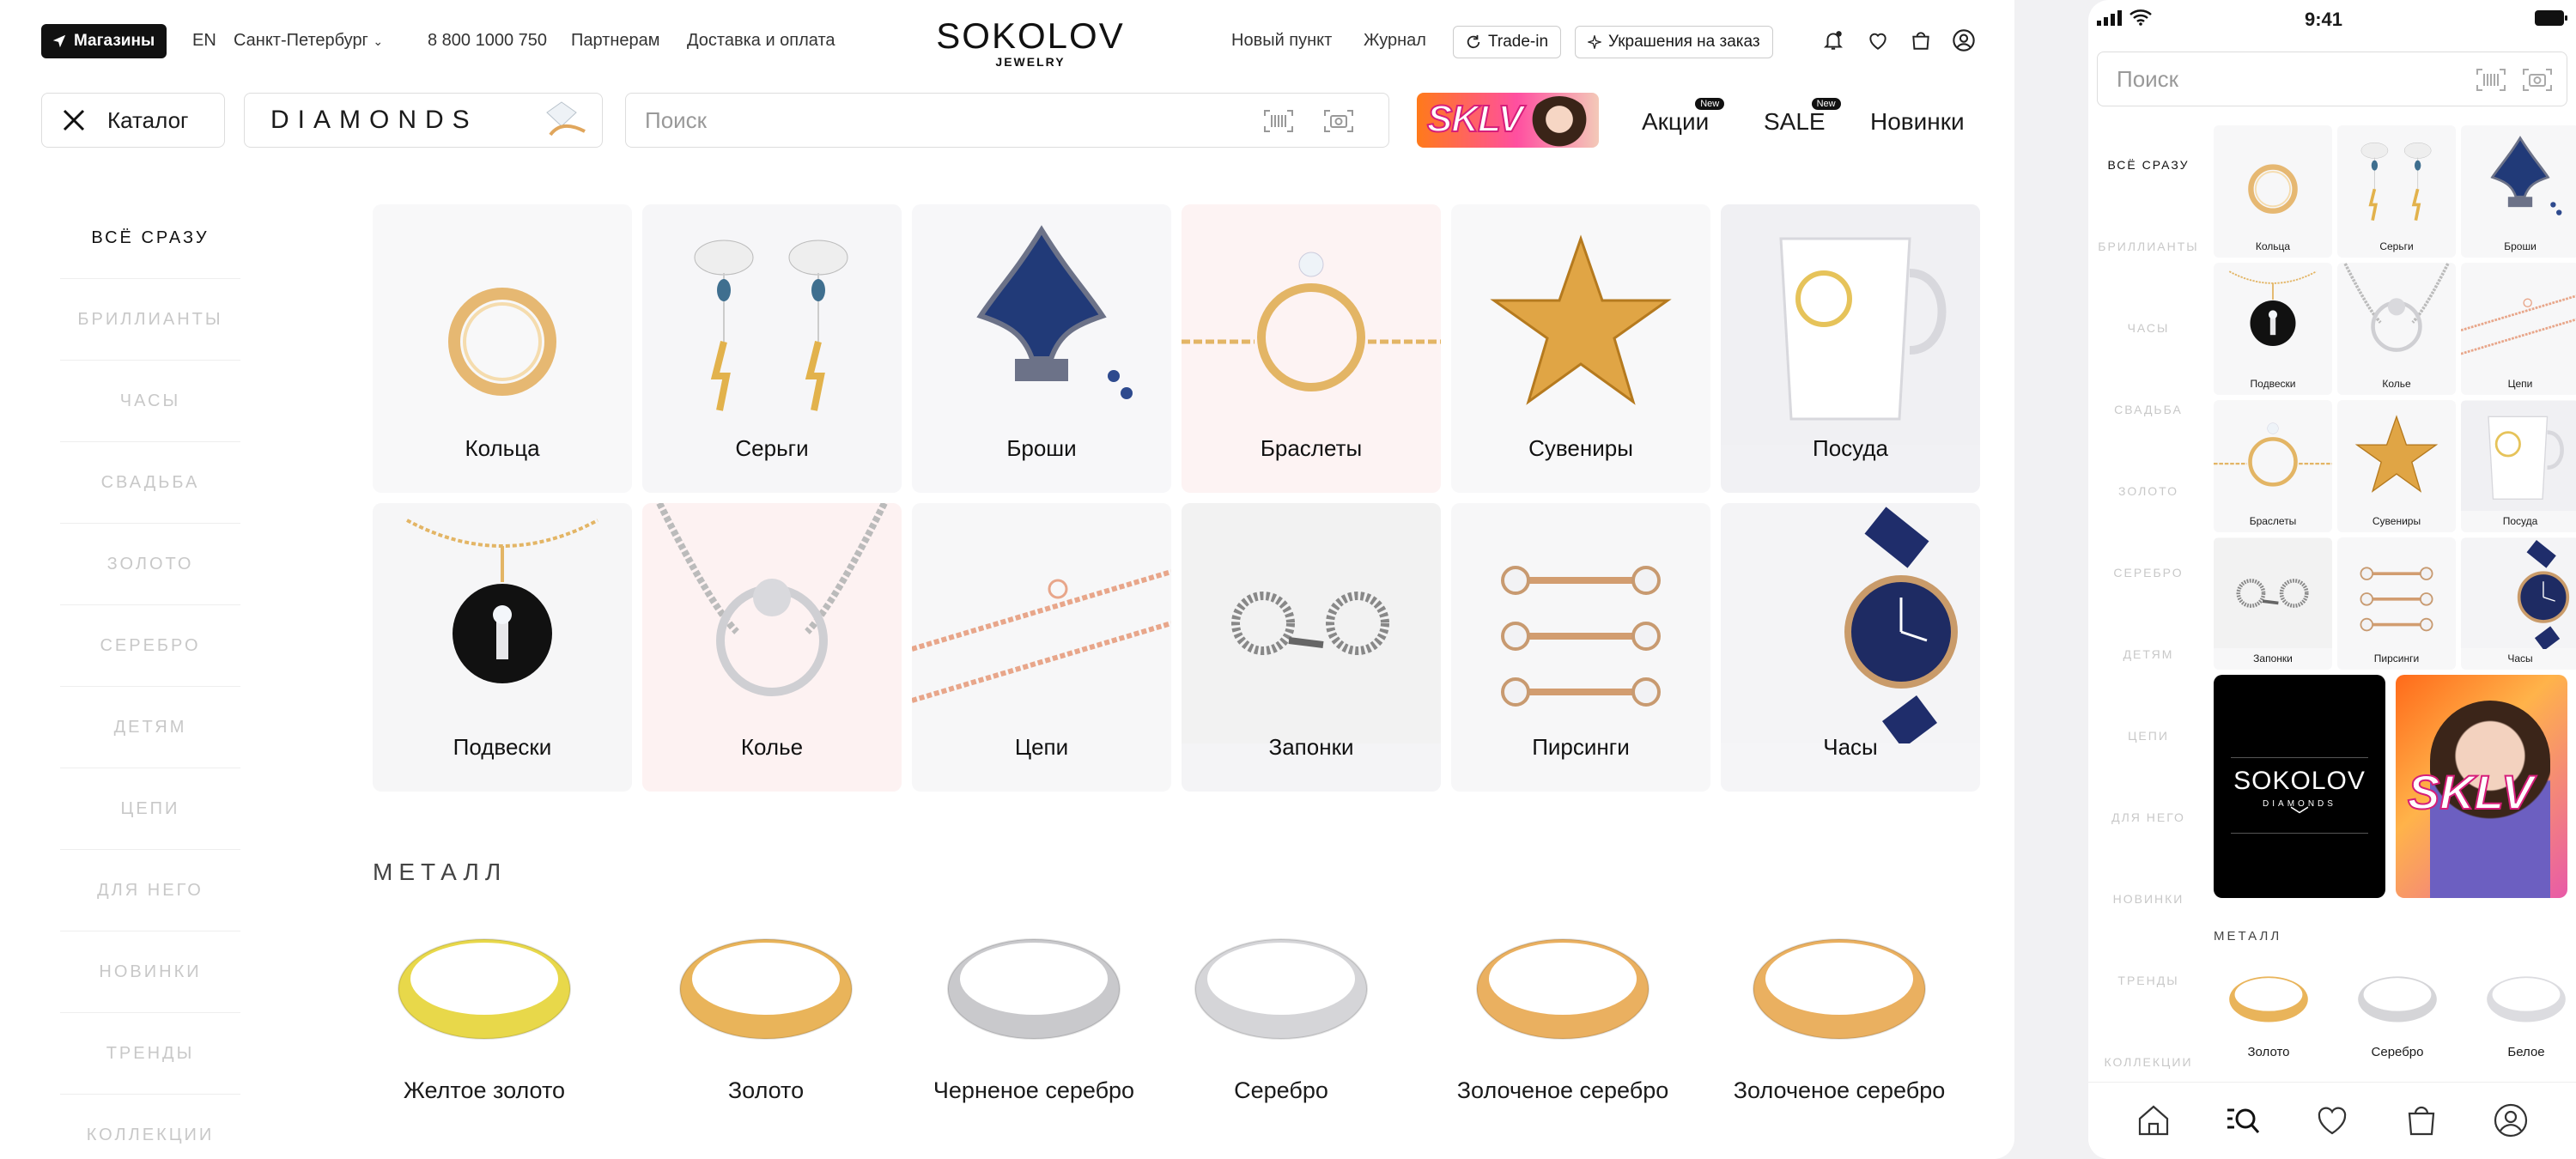  Describe the element at coordinates (1850, 448) in the screenshot. I see `category-label: Посуда` at that location.